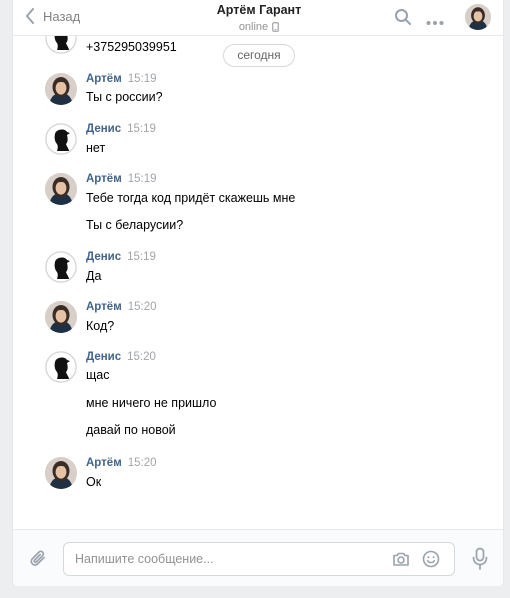 This screenshot has height=598, width=510. Describe the element at coordinates (253, 27) in the screenshot. I see `status-text: online` at that location.